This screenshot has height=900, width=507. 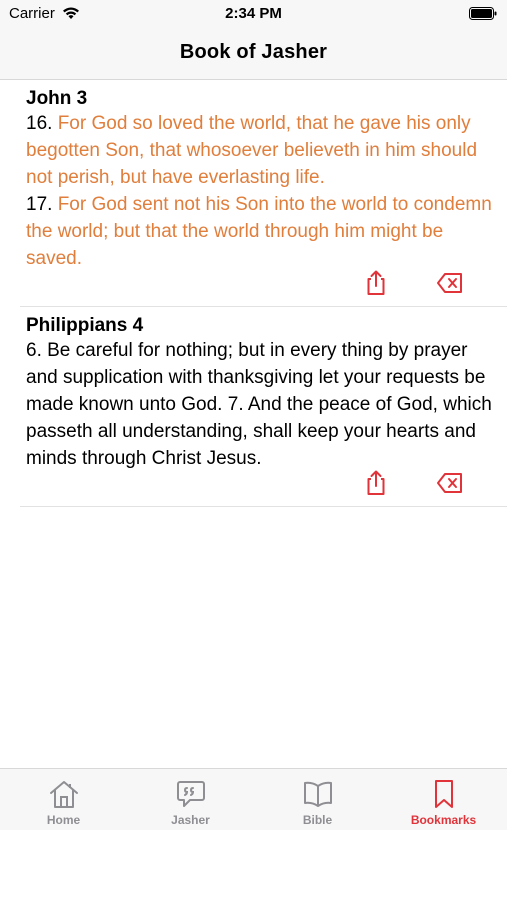 I want to click on tab-bar: Home Jasher Bible Bookmarks, so click(x=253, y=799).